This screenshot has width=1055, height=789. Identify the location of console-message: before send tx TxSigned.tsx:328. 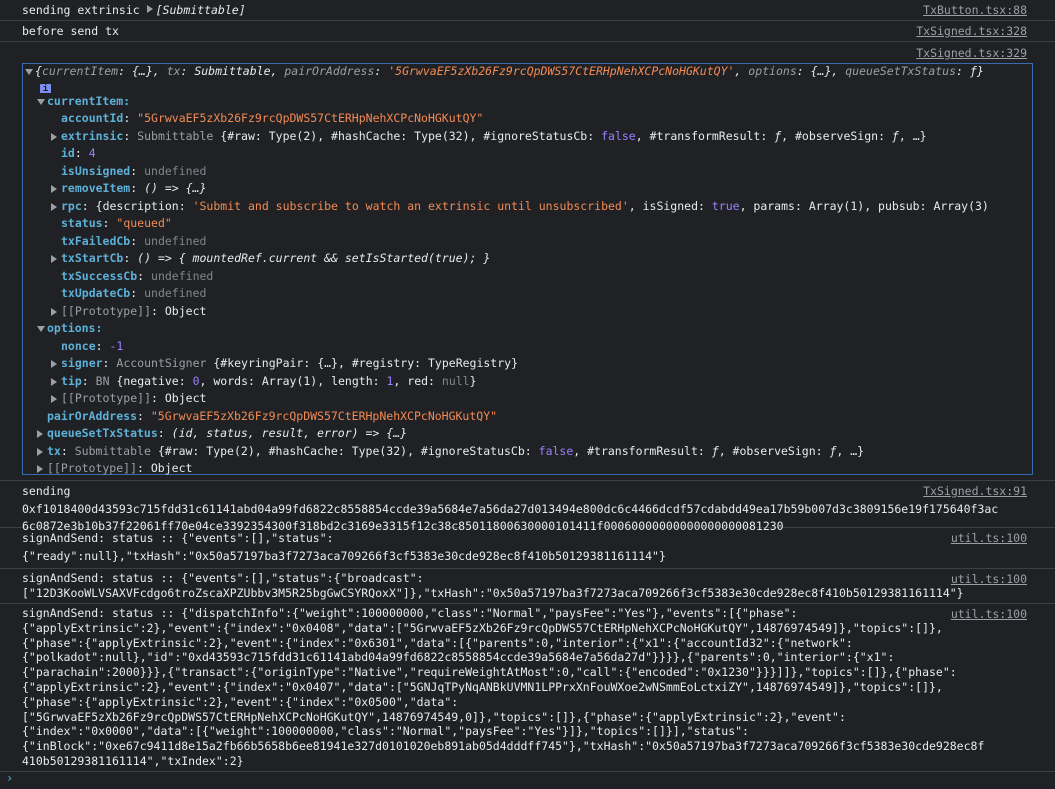
(527, 31).